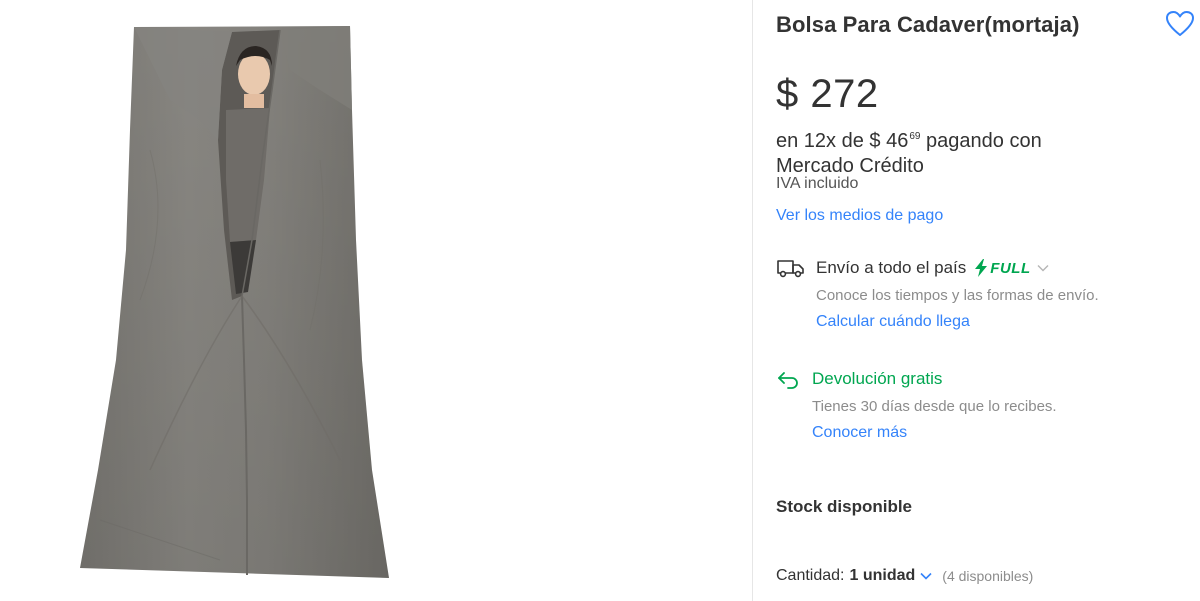 The width and height of the screenshot is (1200, 601). I want to click on return-arrow-icon, so click(788, 379).